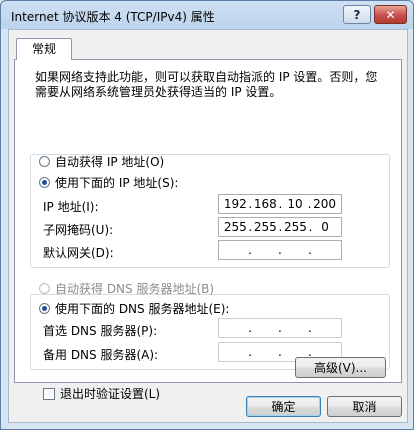 The image size is (414, 430). Describe the element at coordinates (142, 309) in the screenshot. I see `manual-dns-label: 使用下面的 DNS 服务器地址(E):` at that location.